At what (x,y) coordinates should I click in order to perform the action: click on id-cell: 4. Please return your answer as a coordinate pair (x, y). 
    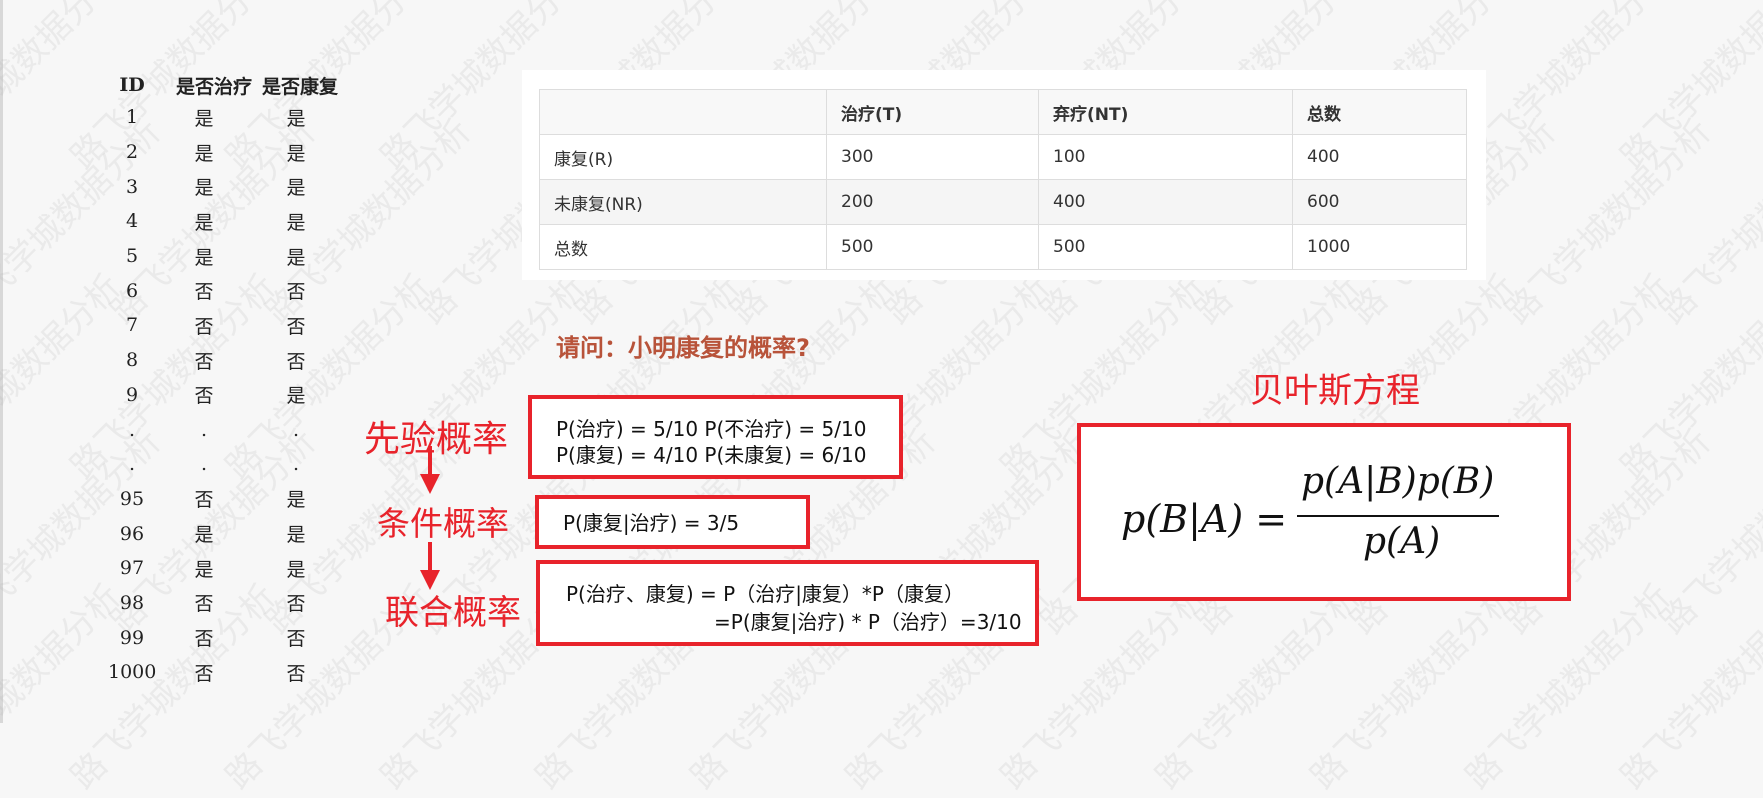
    Looking at the image, I should click on (132, 221).